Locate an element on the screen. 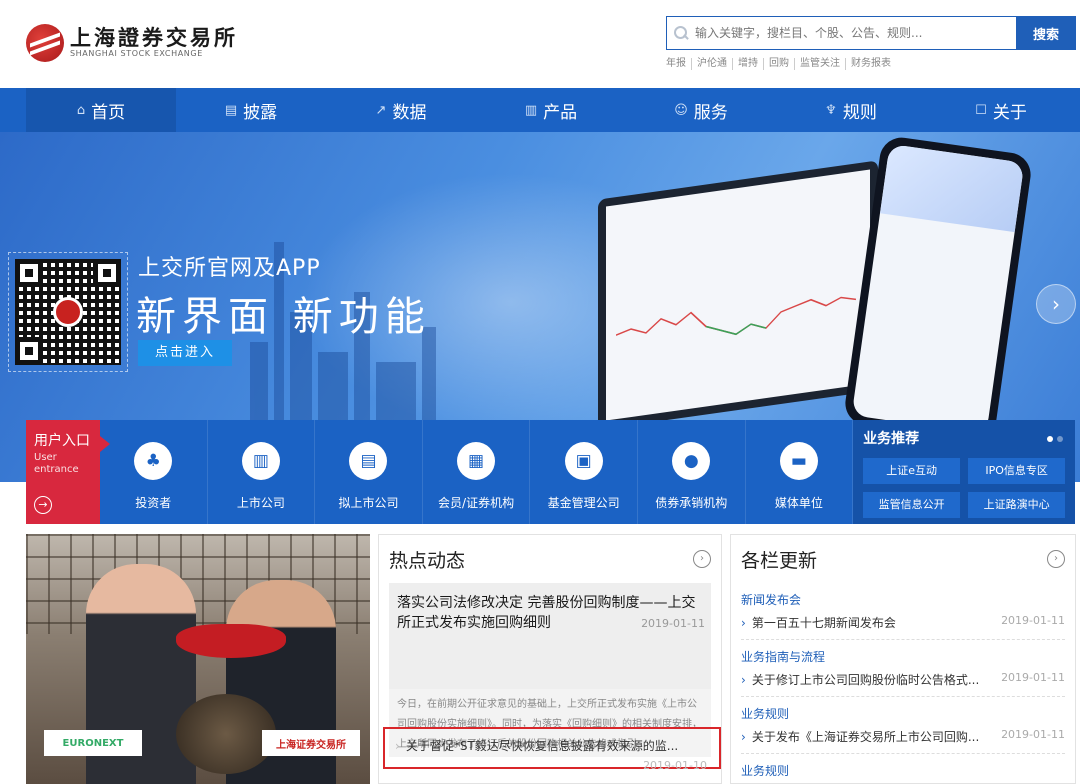 The height and width of the screenshot is (784, 1080). entry-label: 拟上市公司 is located at coordinates (368, 503).